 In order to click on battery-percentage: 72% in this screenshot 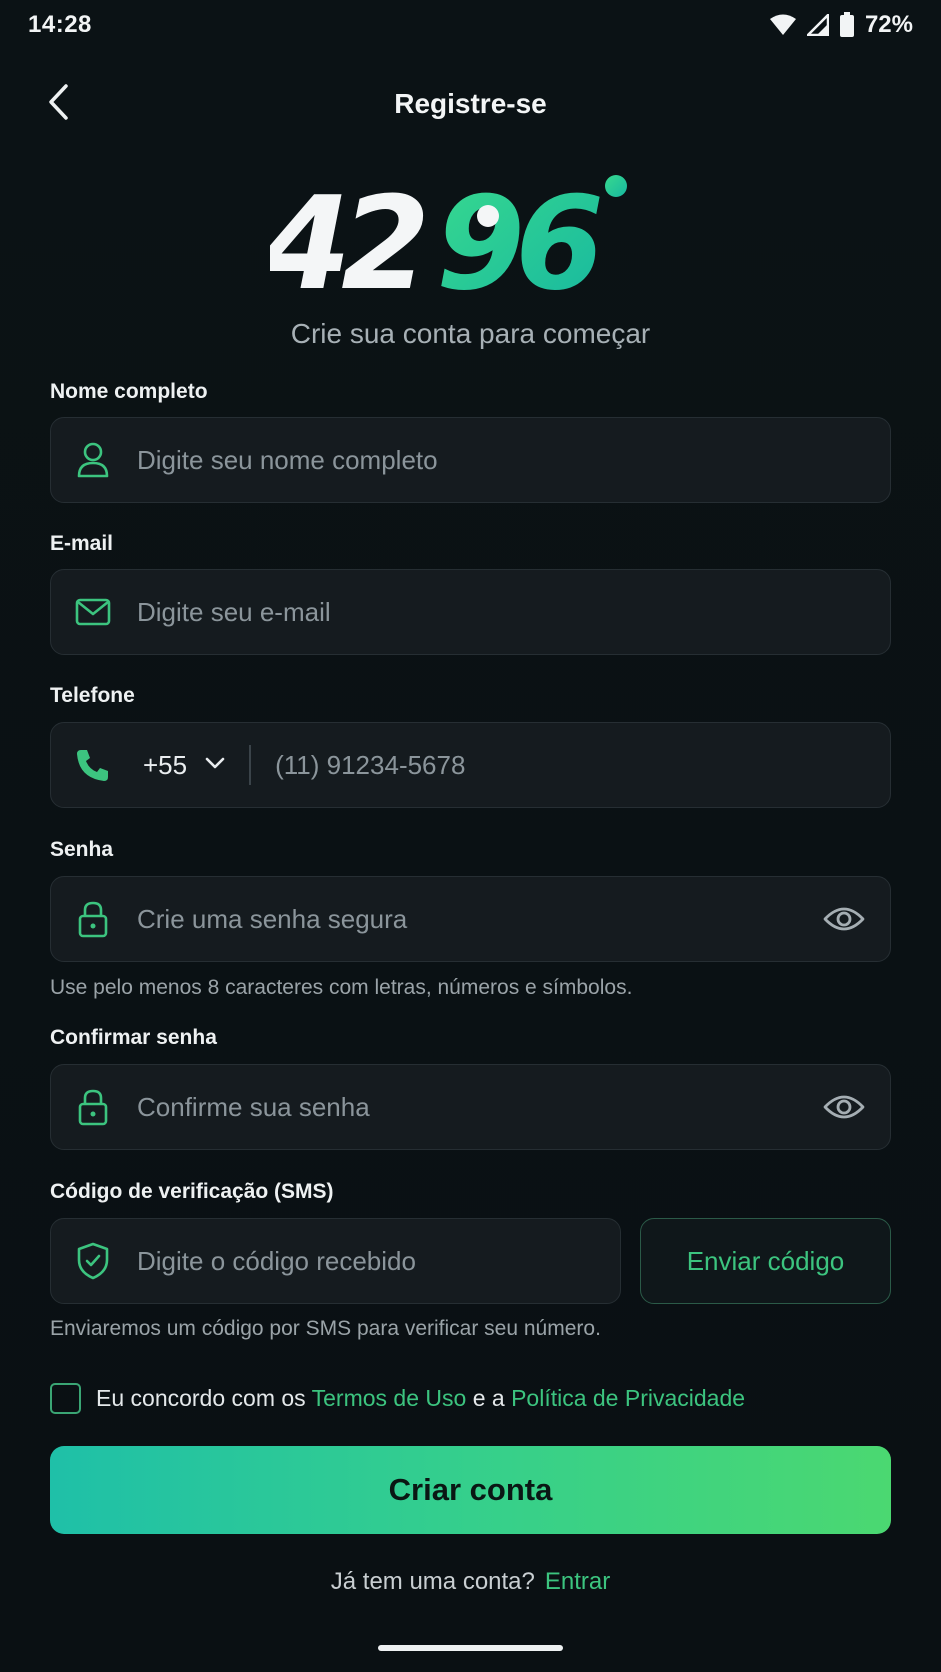, I will do `click(888, 24)`.